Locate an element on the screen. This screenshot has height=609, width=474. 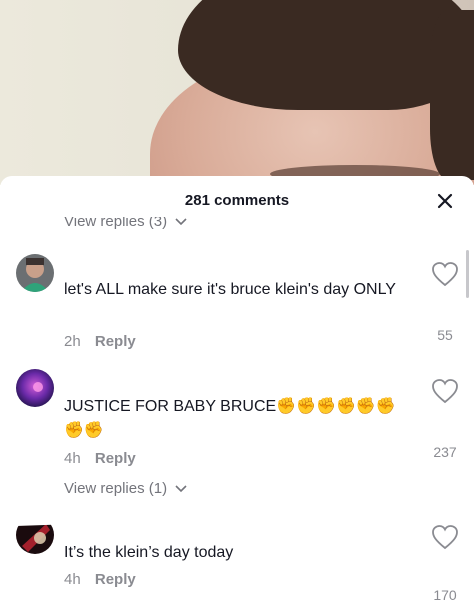
view-replies-label: View replies (3) is located at coordinates (116, 223).